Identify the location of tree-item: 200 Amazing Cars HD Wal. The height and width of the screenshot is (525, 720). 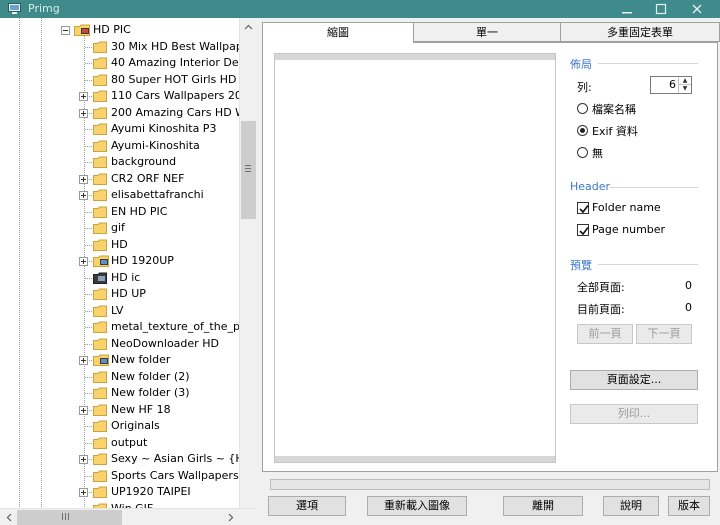
(127, 113).